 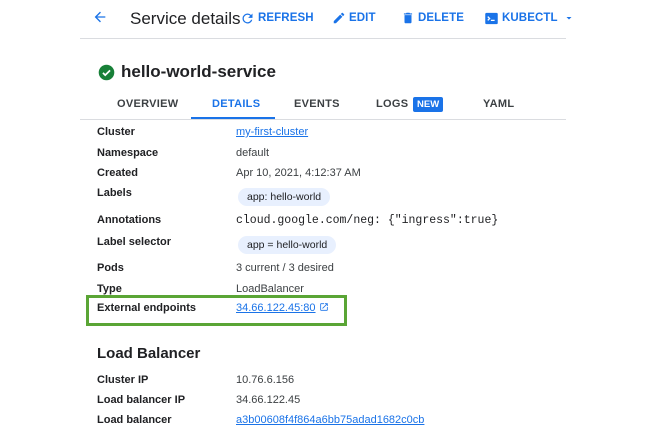 I want to click on created-label: Created, so click(x=117, y=173).